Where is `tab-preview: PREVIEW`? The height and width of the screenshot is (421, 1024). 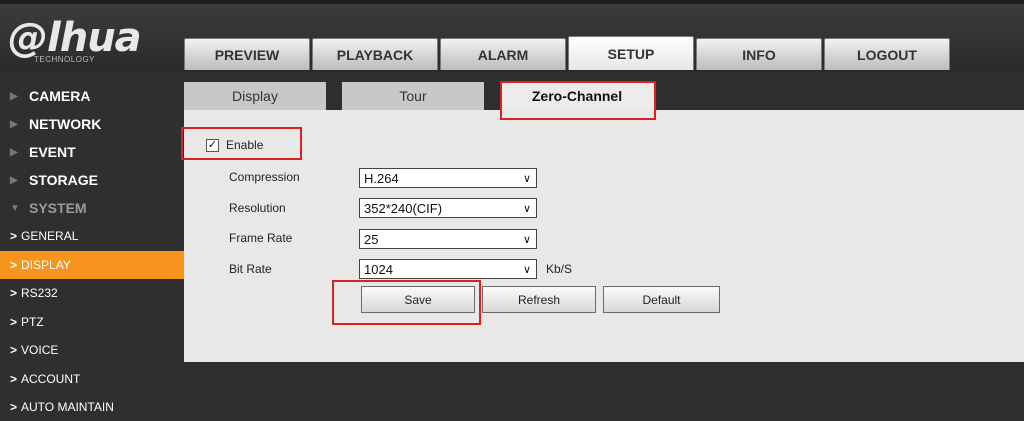 tab-preview: PREVIEW is located at coordinates (247, 54).